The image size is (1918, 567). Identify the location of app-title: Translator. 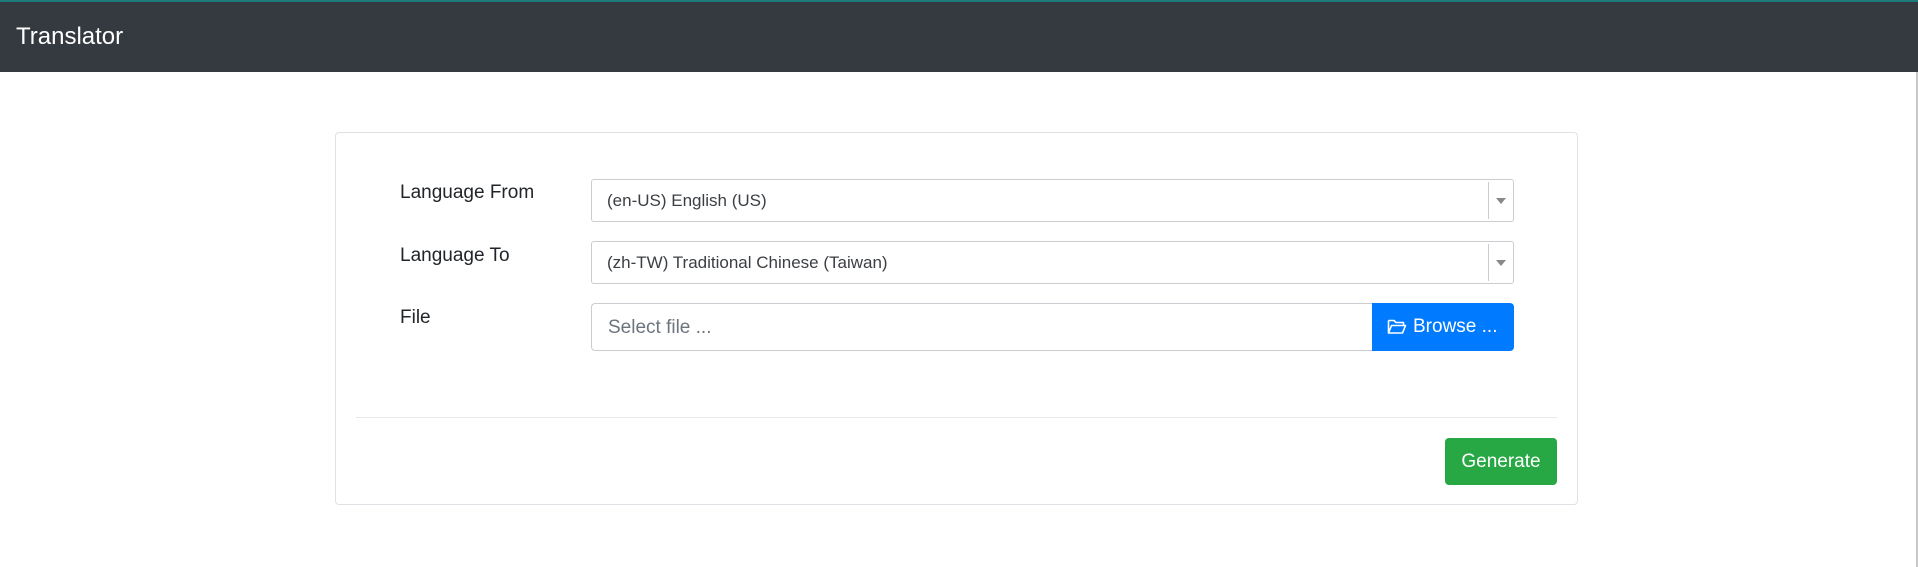
(69, 37).